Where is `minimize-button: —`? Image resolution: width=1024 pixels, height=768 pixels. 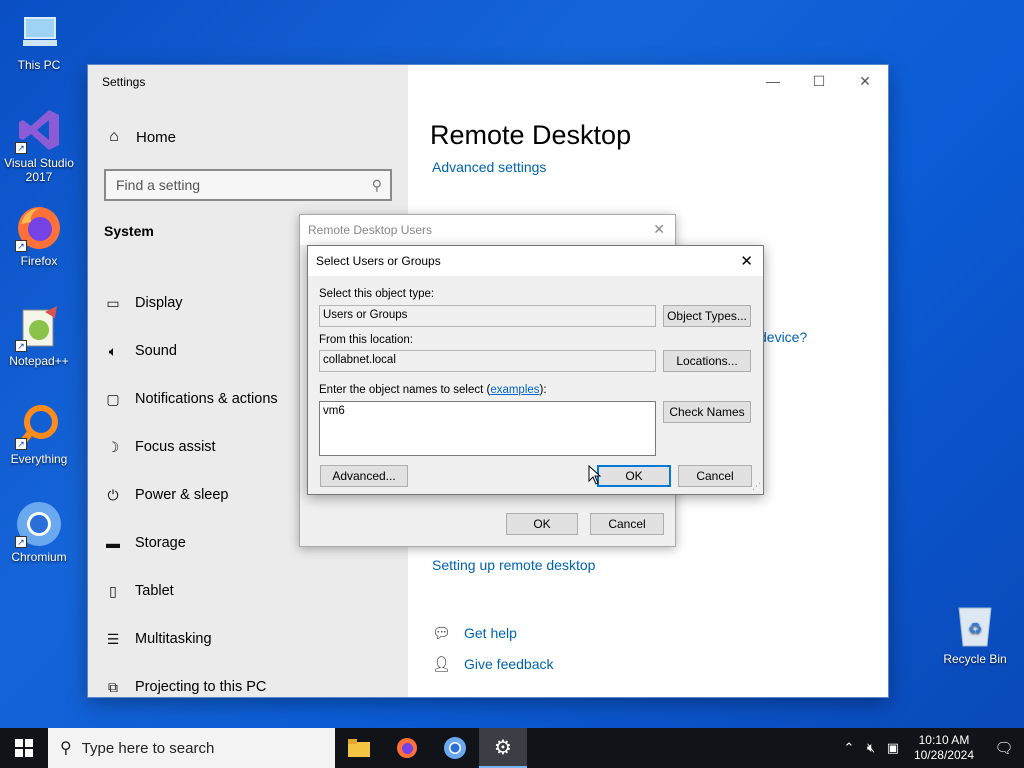
minimize-button: — is located at coordinates (773, 81).